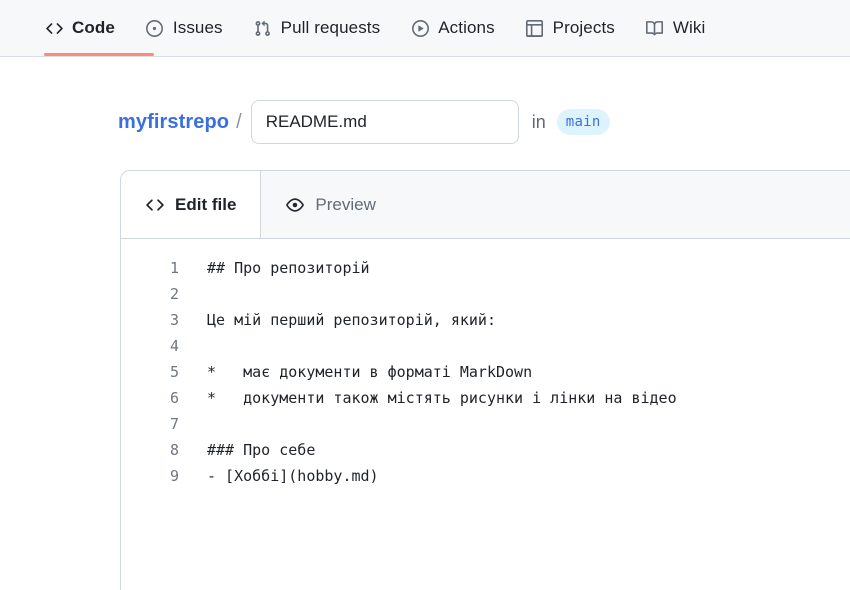 This screenshot has height=590, width=850. I want to click on nav-tab-code: Code, so click(99, 28).